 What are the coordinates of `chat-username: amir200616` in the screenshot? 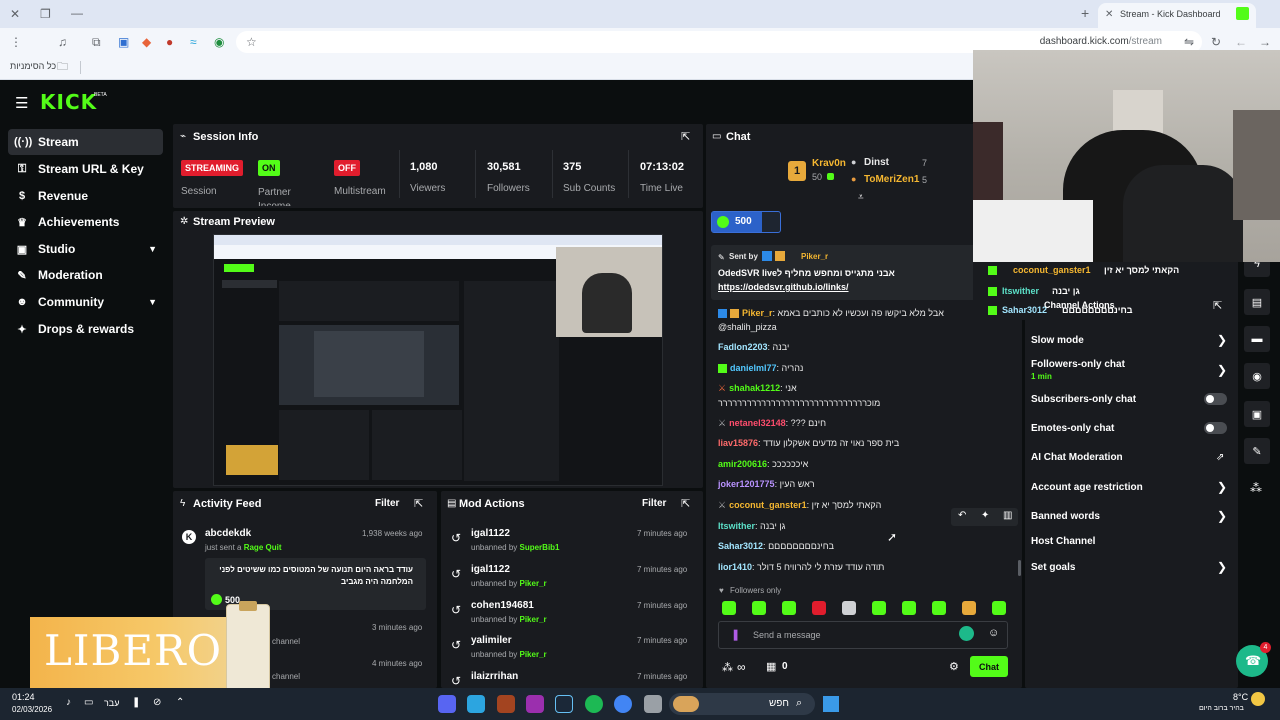 It's located at (742, 464).